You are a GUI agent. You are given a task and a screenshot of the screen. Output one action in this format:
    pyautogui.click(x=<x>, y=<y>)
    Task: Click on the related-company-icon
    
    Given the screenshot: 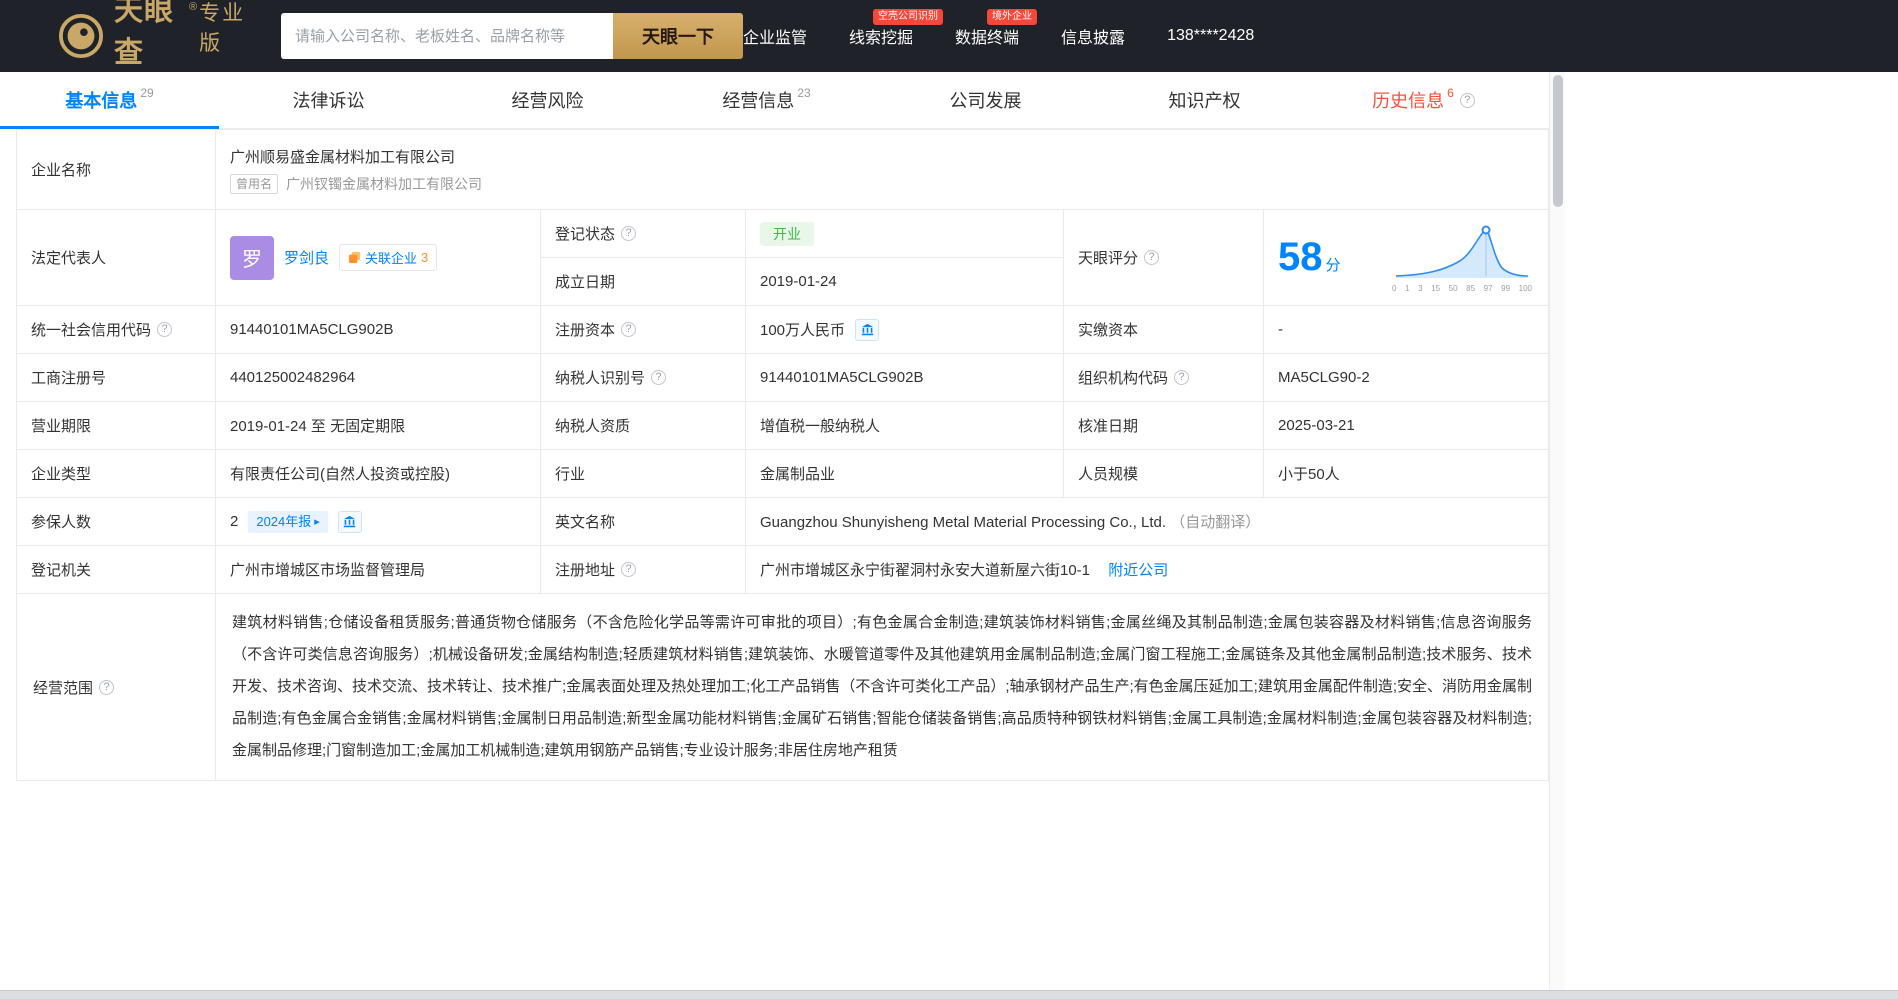 What is the action you would take?
    pyautogui.click(x=354, y=257)
    